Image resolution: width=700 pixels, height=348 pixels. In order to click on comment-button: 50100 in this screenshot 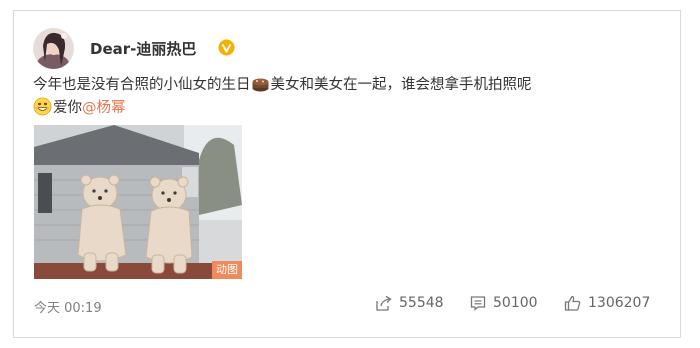, I will do `click(504, 303)`.